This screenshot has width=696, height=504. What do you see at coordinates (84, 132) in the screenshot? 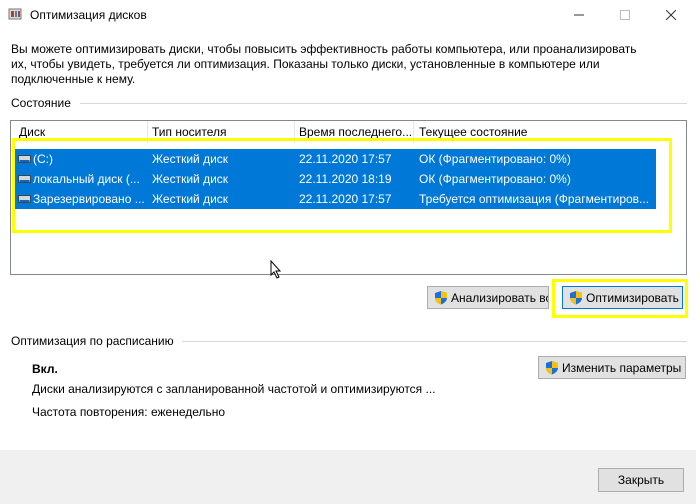
I see `column-header-drive: Диск` at bounding box center [84, 132].